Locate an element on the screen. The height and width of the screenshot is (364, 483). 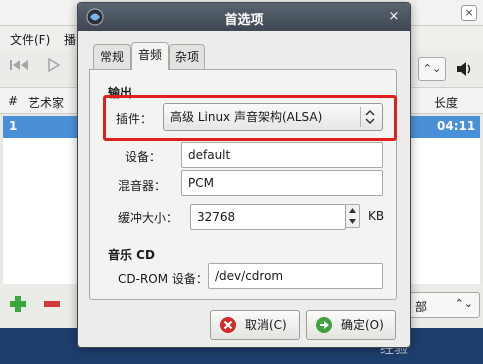
ok-button: 确定(O) is located at coordinates (351, 325).